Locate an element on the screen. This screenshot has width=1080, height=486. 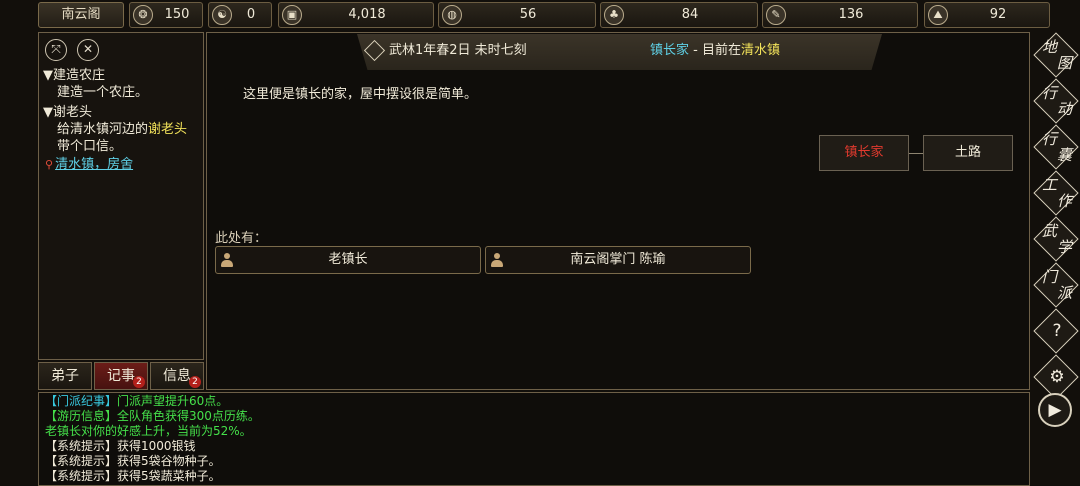
location-town: 清水镇 is located at coordinates (760, 50).